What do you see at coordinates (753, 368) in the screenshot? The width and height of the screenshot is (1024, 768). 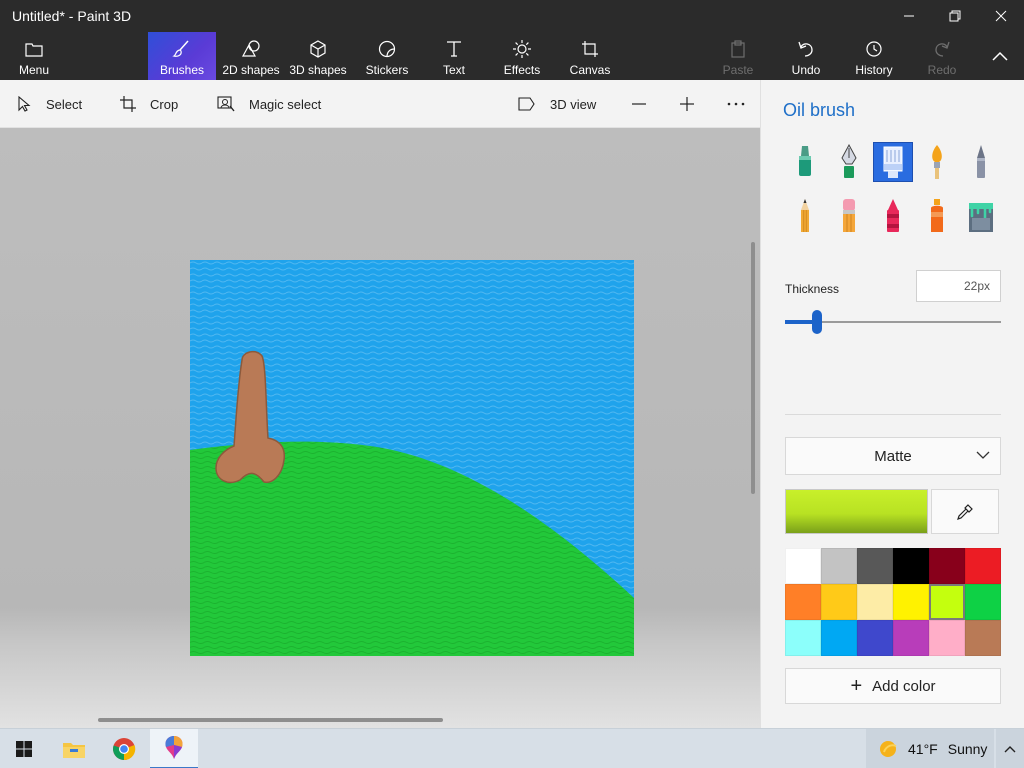 I see `vertical-scrollbar` at bounding box center [753, 368].